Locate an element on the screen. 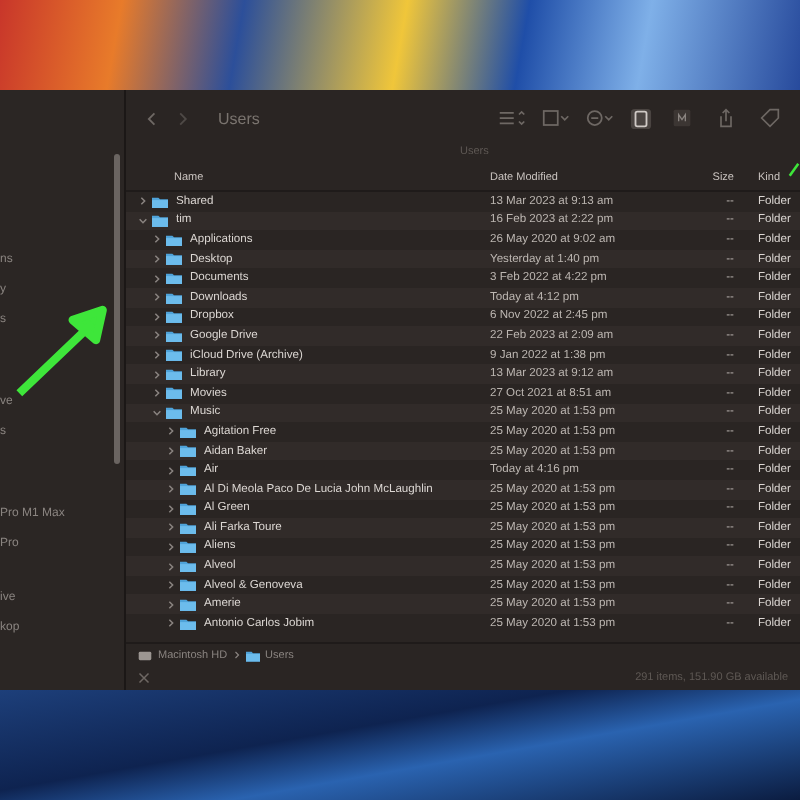 The image size is (800, 800). tag-icon is located at coordinates (770, 118).